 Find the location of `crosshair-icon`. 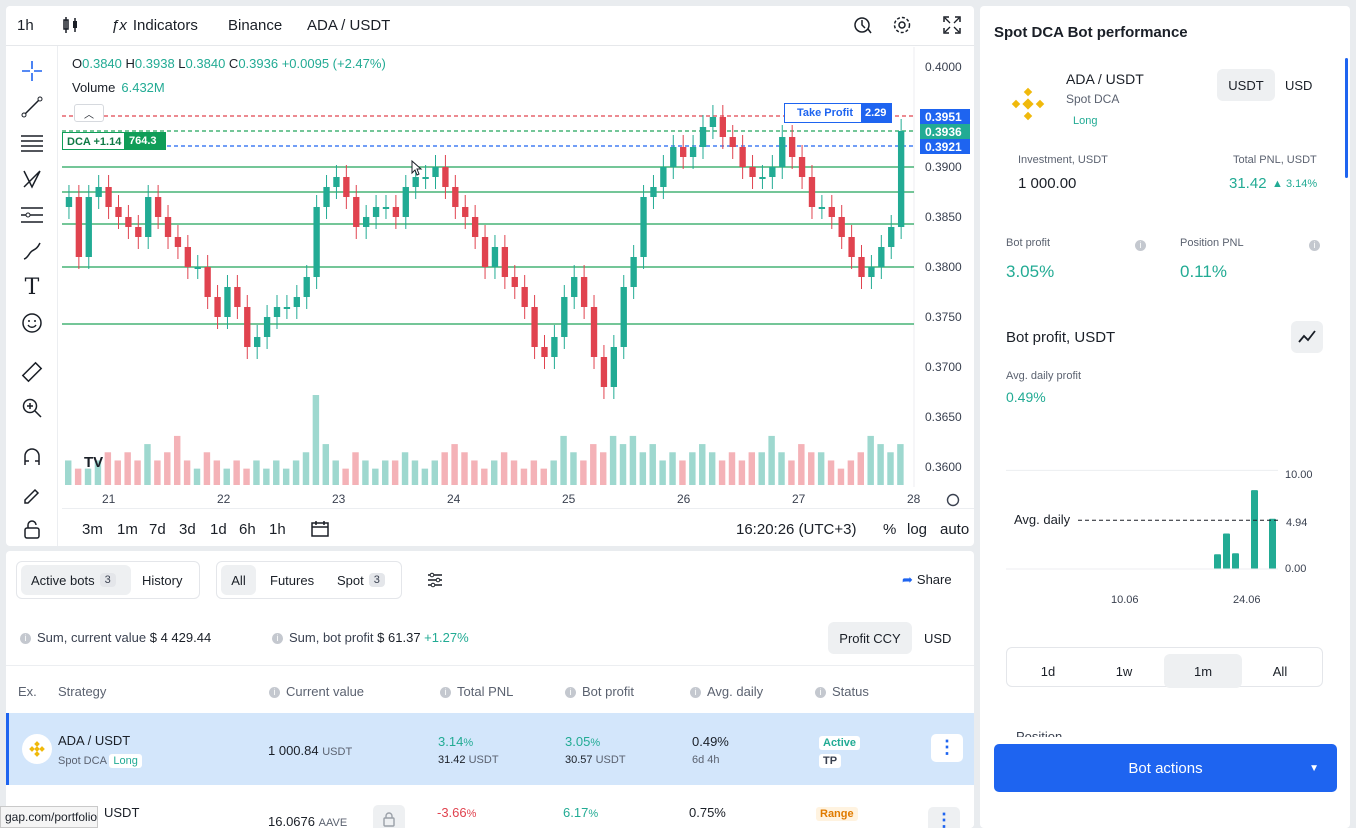

crosshair-icon is located at coordinates (32, 71).